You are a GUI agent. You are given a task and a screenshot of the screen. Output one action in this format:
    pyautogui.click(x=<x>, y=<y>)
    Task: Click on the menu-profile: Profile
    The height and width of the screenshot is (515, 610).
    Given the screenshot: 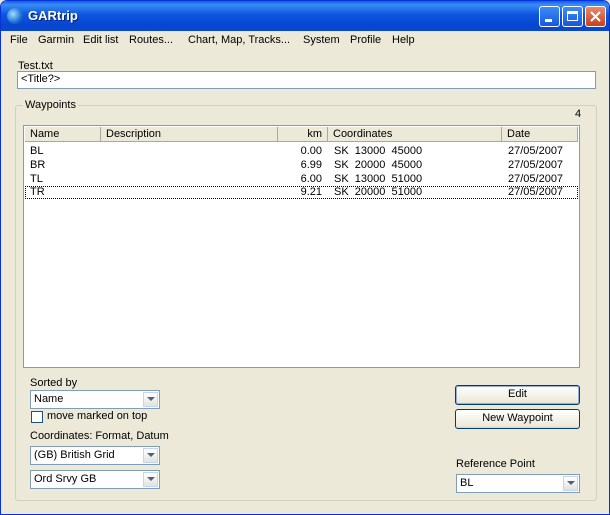 What is the action you would take?
    pyautogui.click(x=365, y=40)
    